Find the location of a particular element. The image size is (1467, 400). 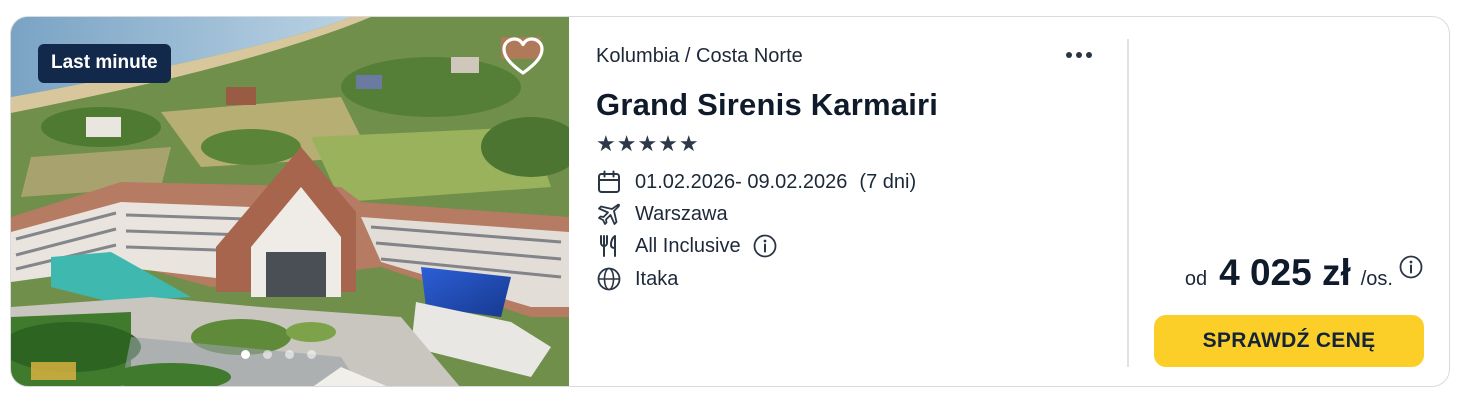

board-type: All Inclusive is located at coordinates (688, 245).